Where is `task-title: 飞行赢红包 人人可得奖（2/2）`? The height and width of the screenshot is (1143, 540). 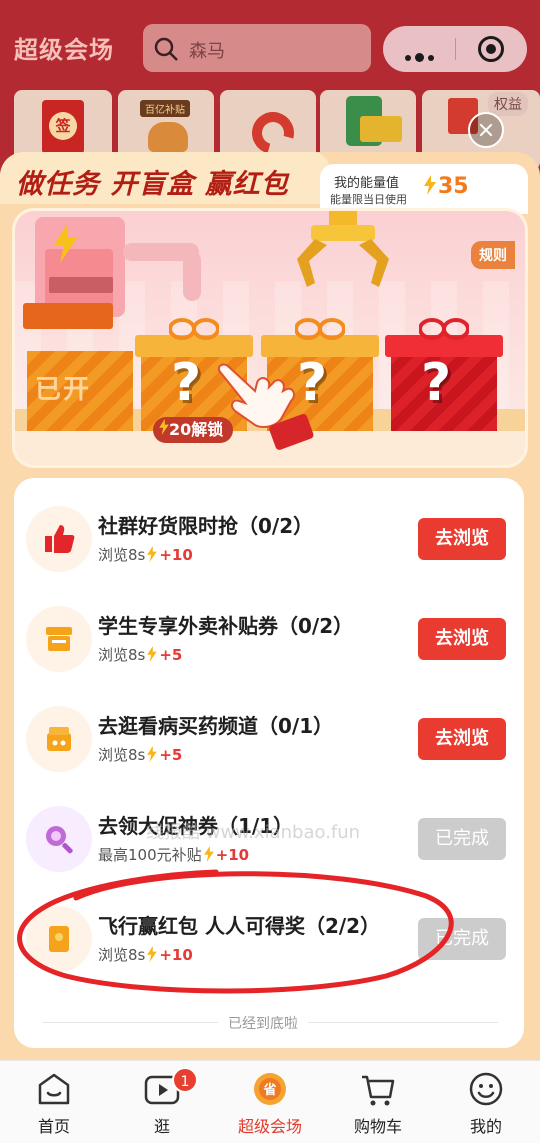
task-title: 飞行赢红包 人人可得奖（2/2） is located at coordinates (239, 926).